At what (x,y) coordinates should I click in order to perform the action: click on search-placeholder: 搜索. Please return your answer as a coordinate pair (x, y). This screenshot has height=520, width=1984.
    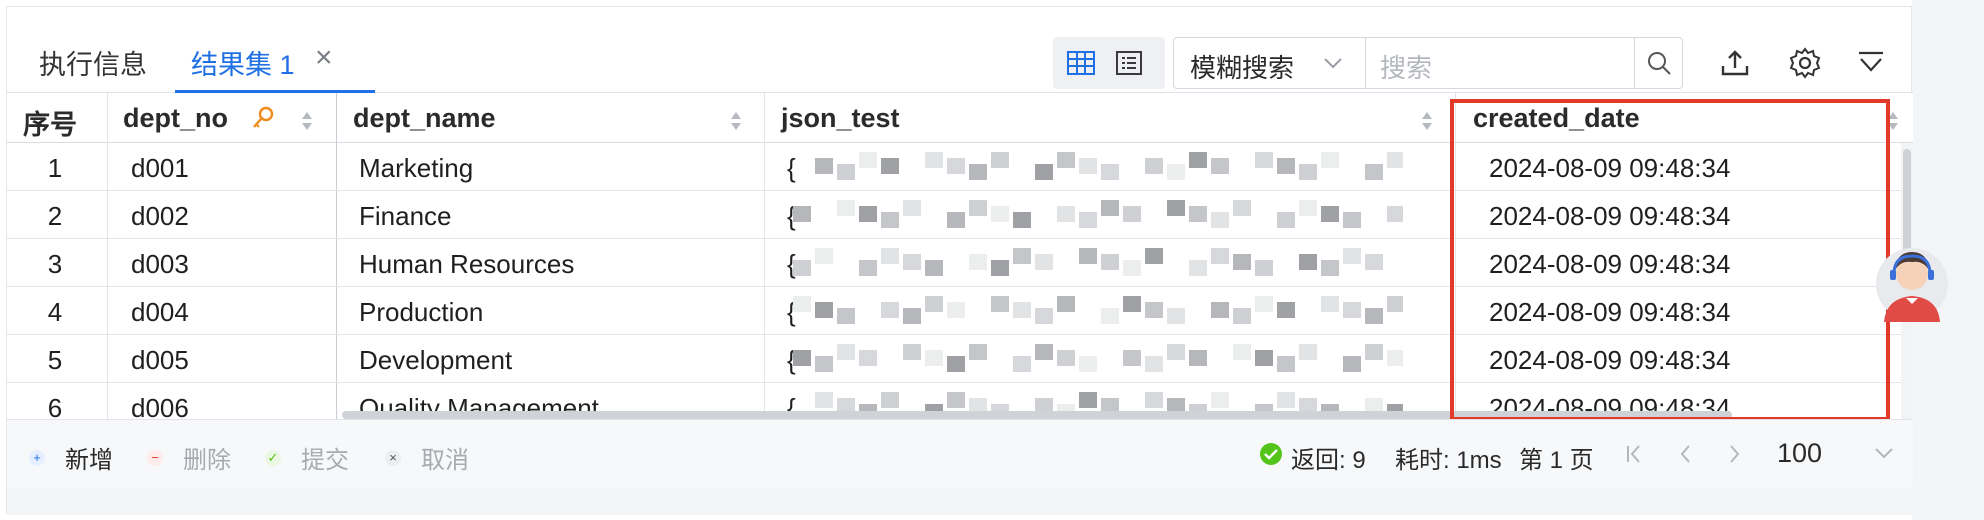
    Looking at the image, I should click on (1406, 68).